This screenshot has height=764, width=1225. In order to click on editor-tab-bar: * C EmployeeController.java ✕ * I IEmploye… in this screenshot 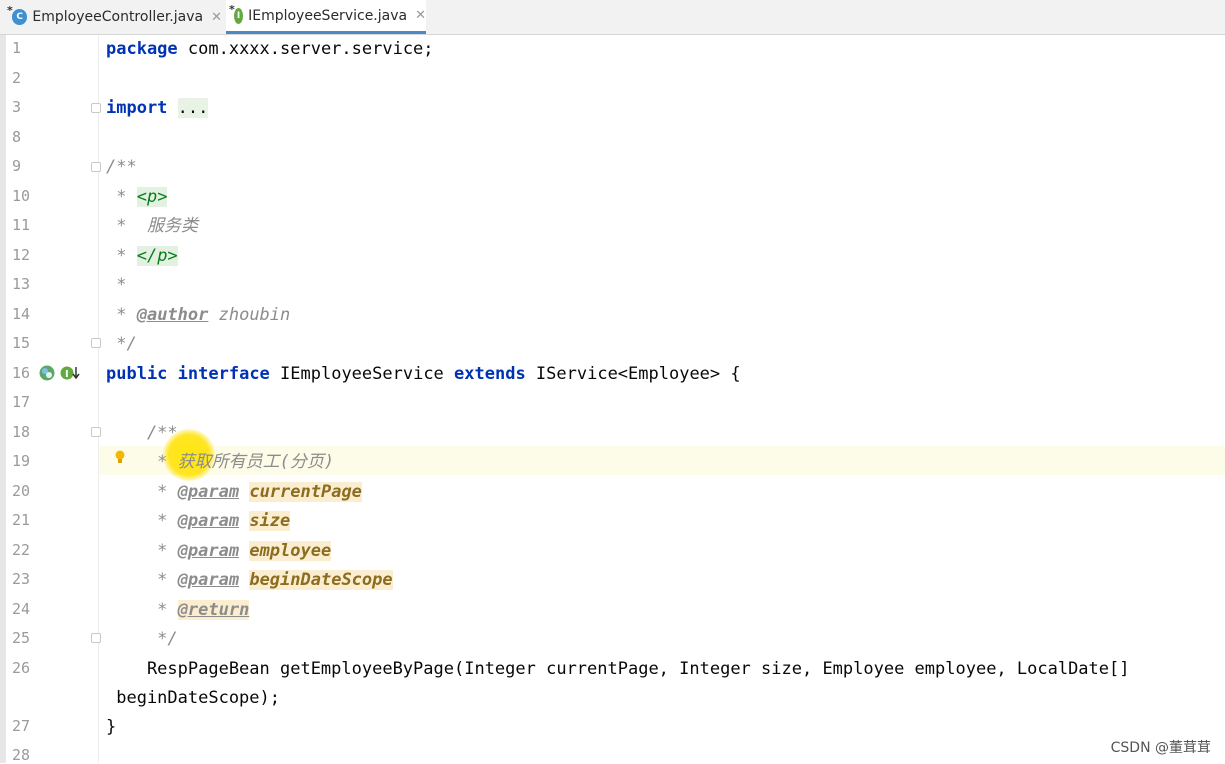, I will do `click(612, 17)`.